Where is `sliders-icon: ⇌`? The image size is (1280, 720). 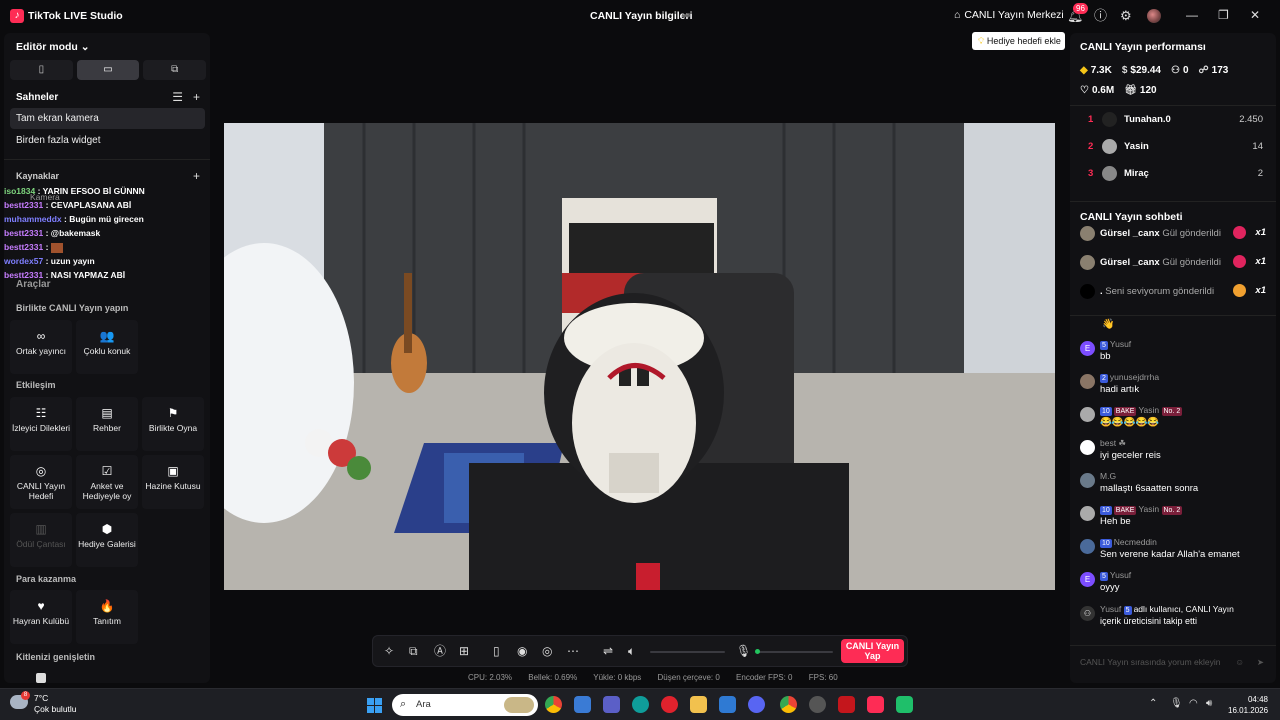 sliders-icon: ⇌ is located at coordinates (608, 651).